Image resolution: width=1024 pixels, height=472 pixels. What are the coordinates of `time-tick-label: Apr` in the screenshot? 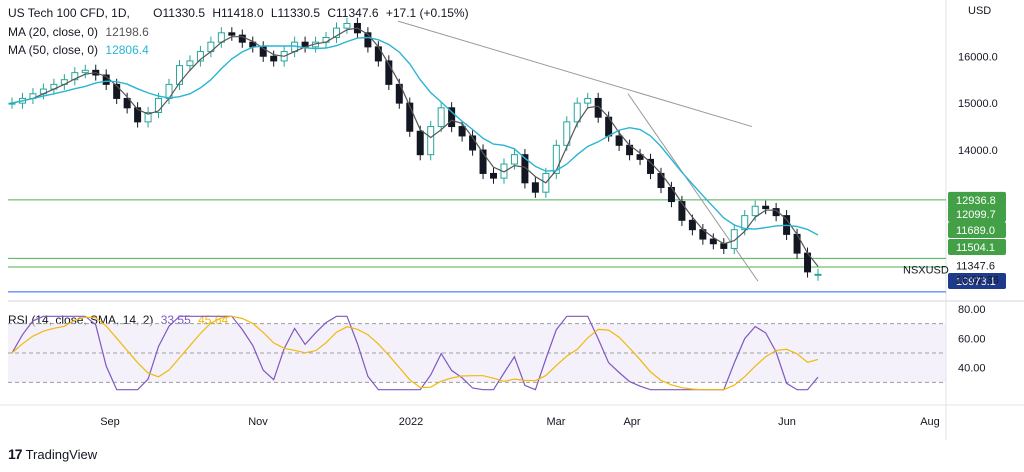 It's located at (631, 422).